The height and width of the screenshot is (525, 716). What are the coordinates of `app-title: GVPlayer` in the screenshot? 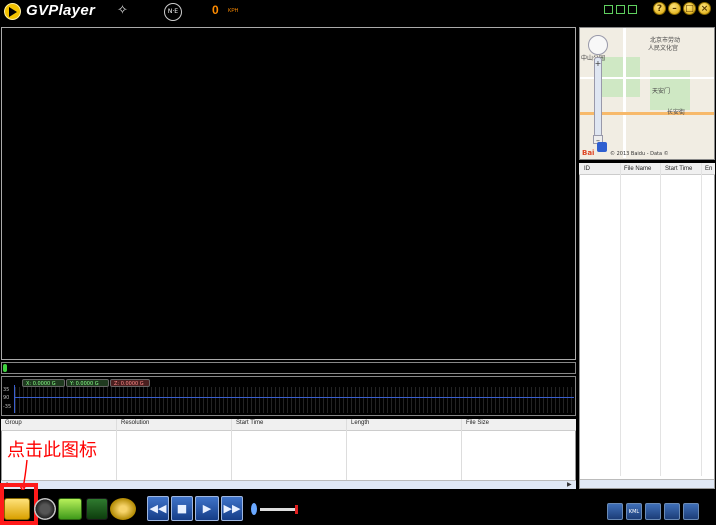 It's located at (61, 10).